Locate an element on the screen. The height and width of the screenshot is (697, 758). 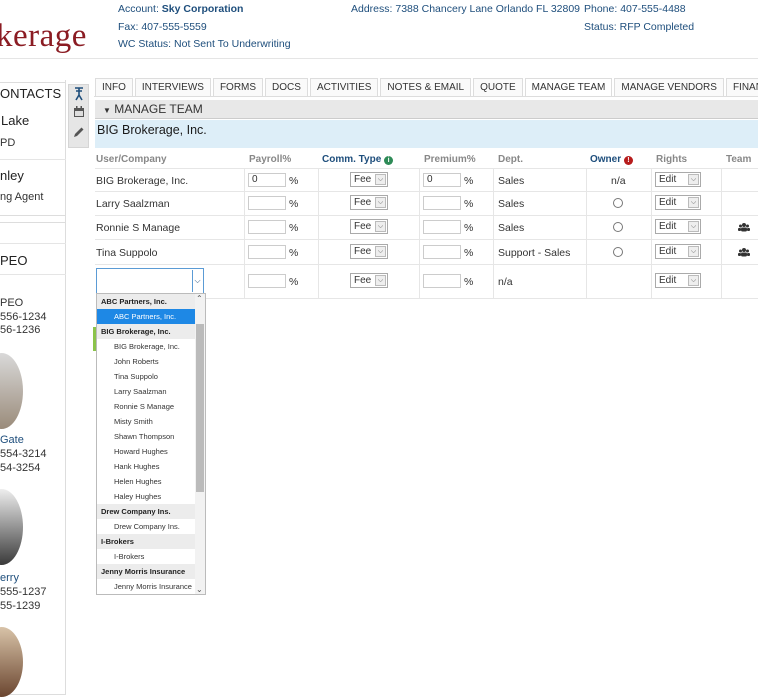
account-field: Account: Sky Corporation is located at coordinates (181, 9).